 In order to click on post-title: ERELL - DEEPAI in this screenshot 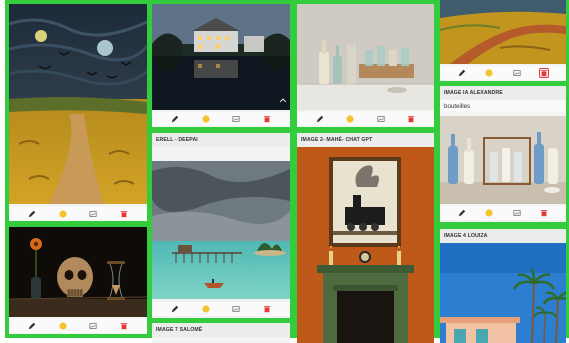, I will do `click(221, 140)`.